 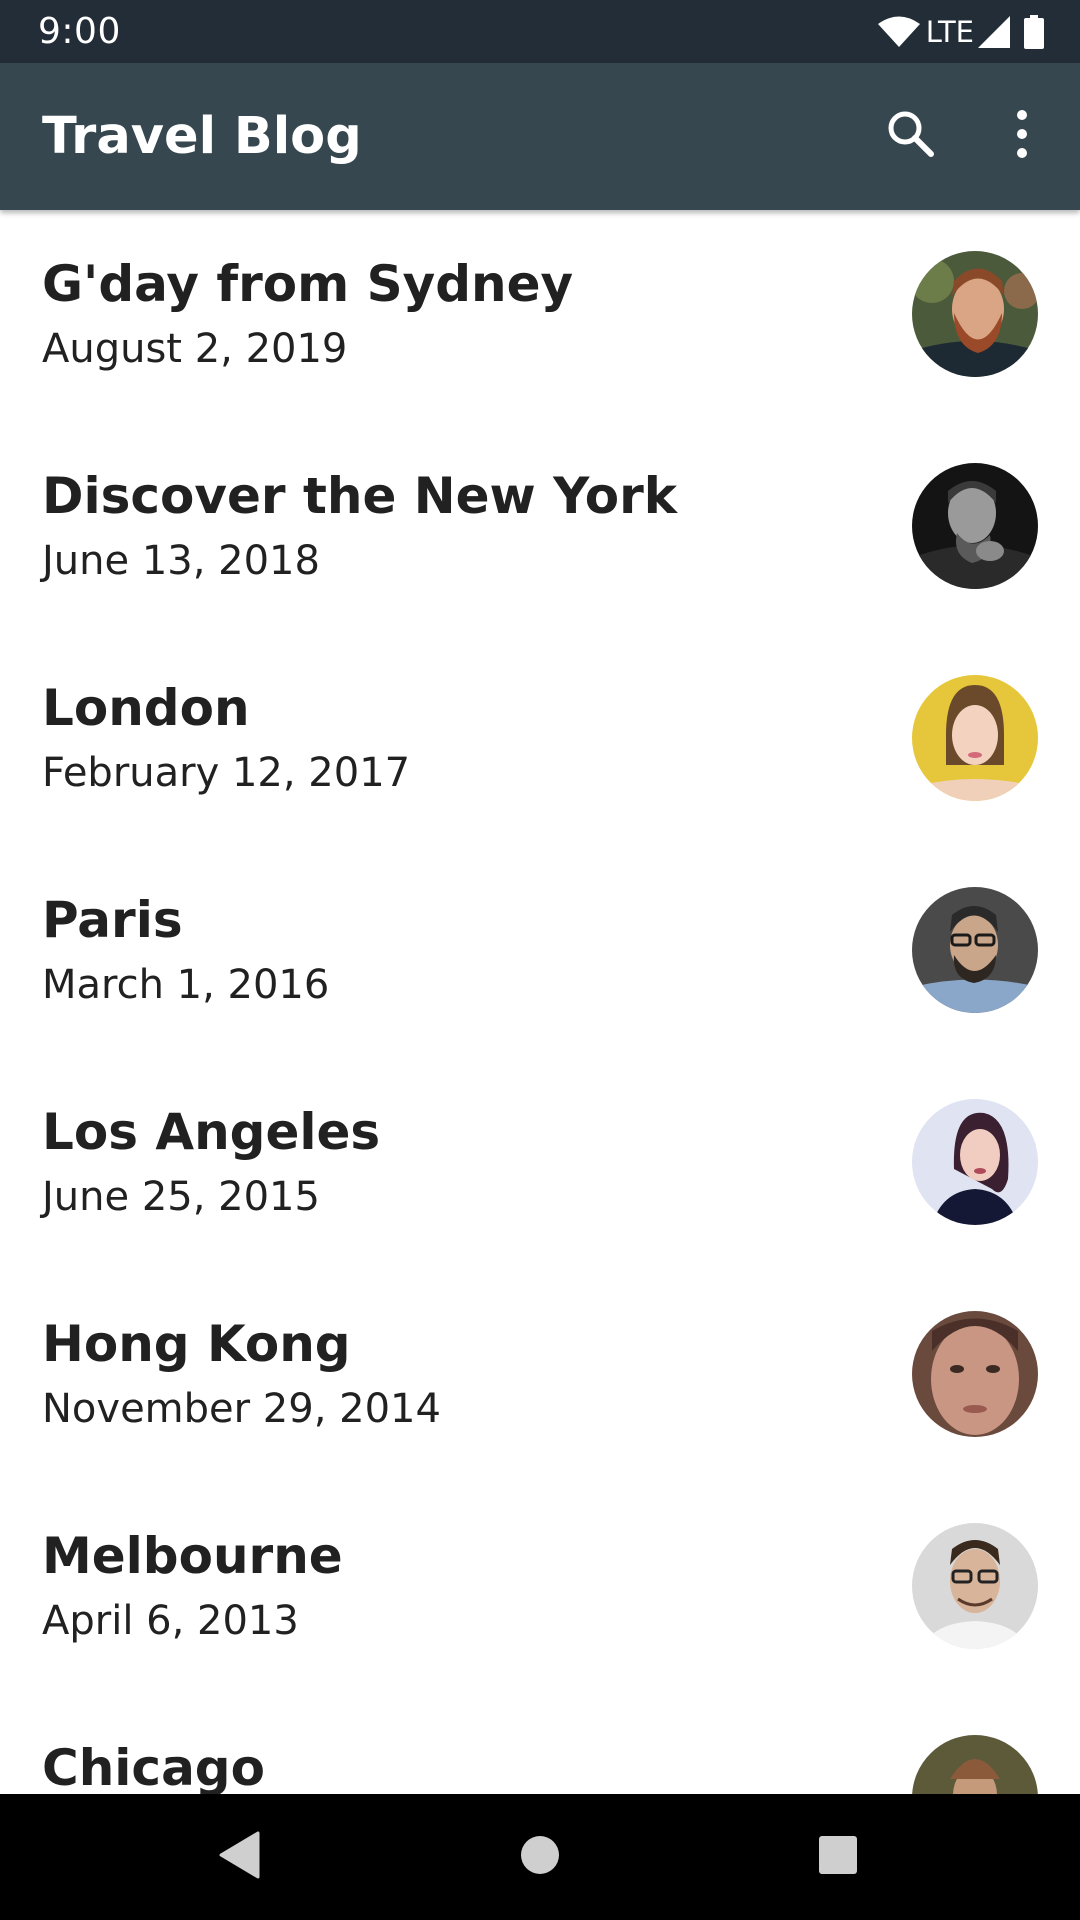 I want to click on home-icon, so click(x=540, y=1857).